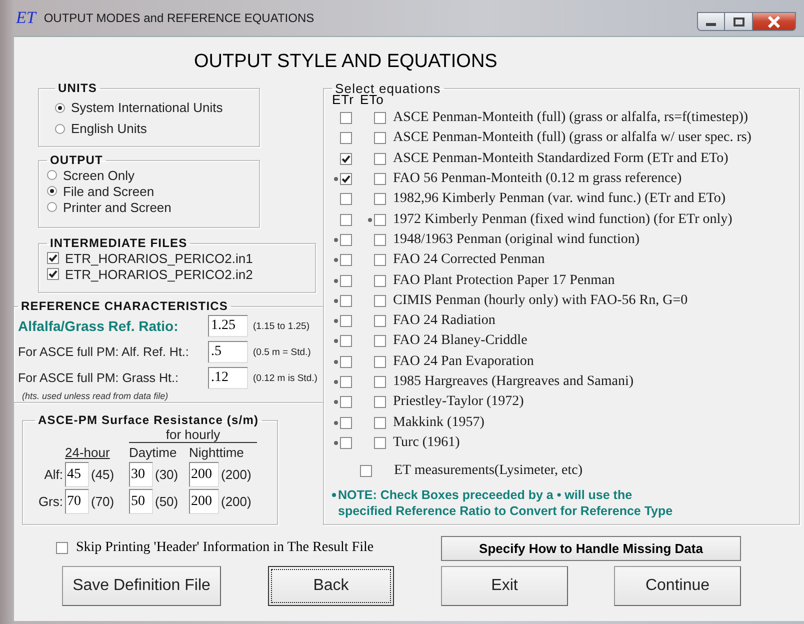  Describe the element at coordinates (334, 495) in the screenshot. I see `dot-icon` at that location.